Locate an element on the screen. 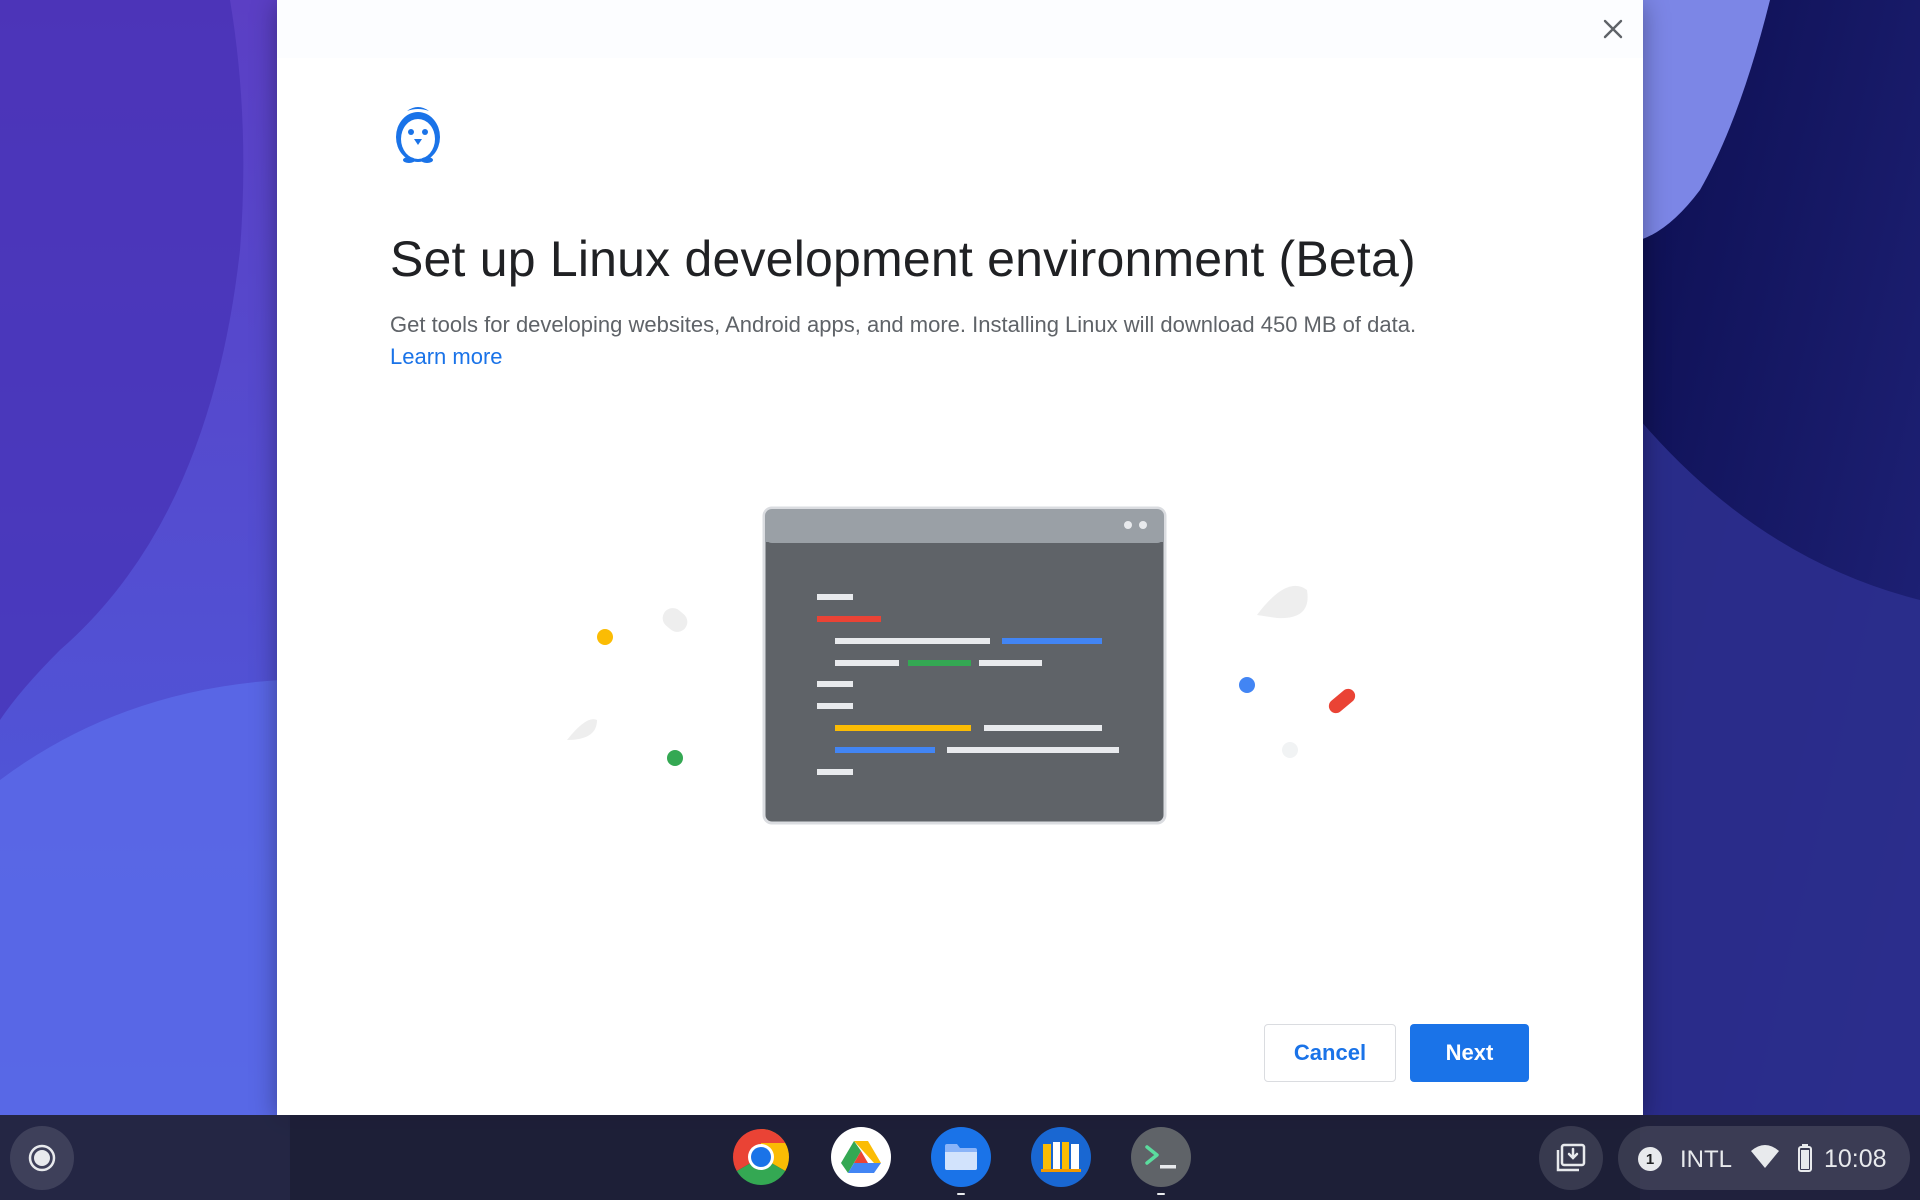 The image size is (1920, 1200). dialog-header-strip is located at coordinates (960, 29).